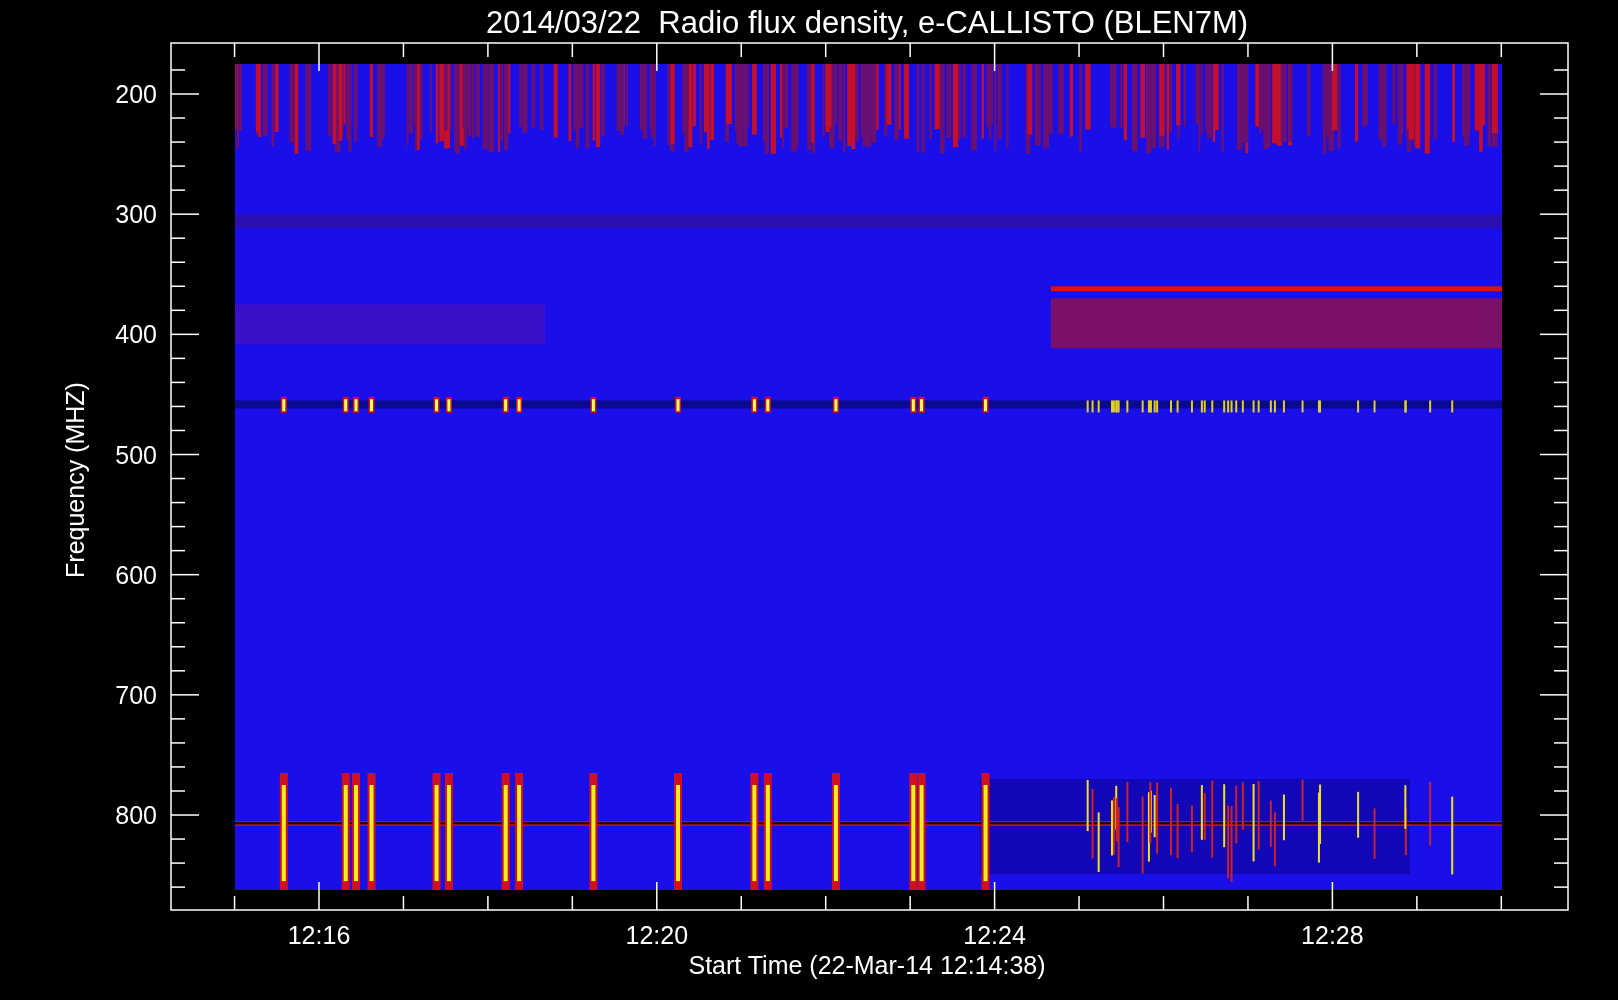 This screenshot has height=1000, width=1618. What do you see at coordinates (319, 935) in the screenshot?
I see `tick-label: 12:16` at bounding box center [319, 935].